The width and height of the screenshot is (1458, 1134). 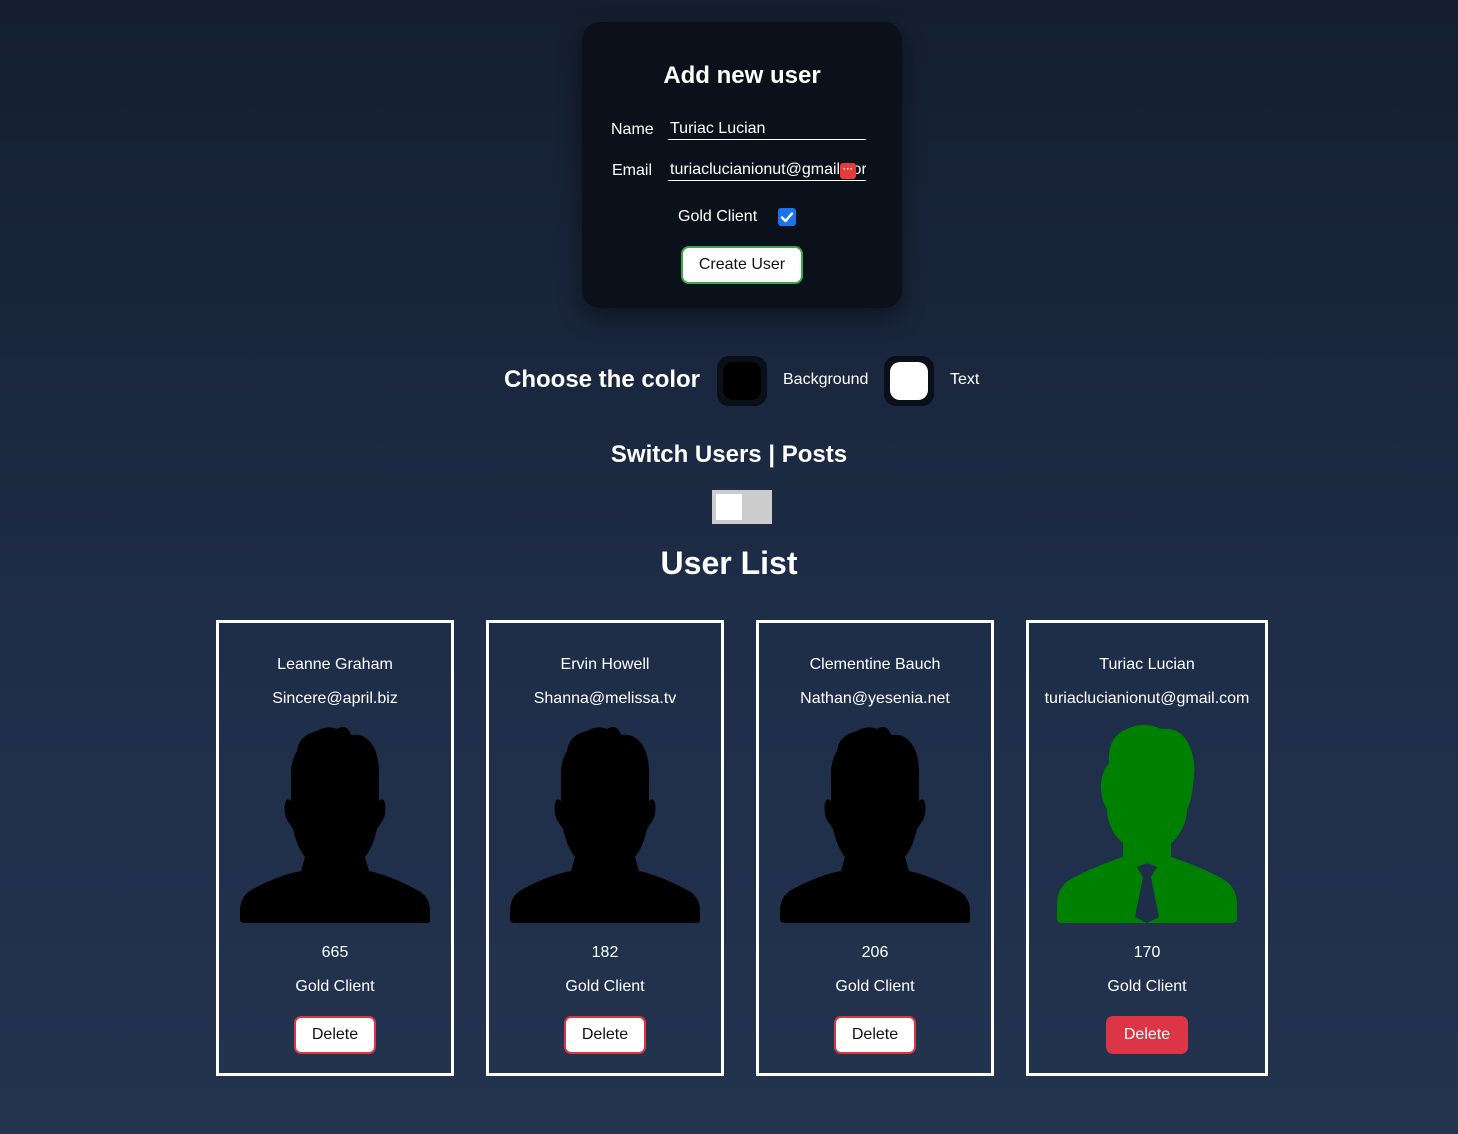 I want to click on user-name: Clementine Bauch, so click(x=875, y=664).